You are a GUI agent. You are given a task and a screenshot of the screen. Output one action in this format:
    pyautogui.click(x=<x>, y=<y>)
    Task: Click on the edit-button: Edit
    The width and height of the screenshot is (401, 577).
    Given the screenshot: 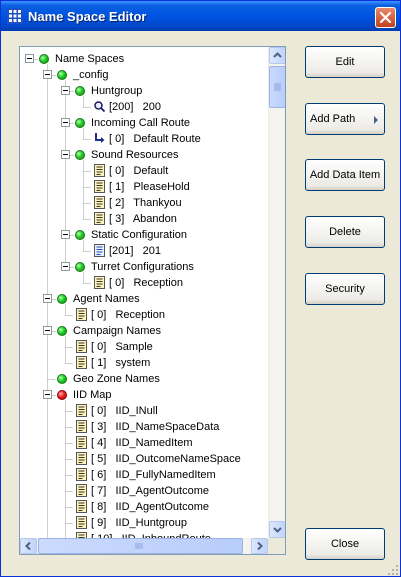 What is the action you would take?
    pyautogui.click(x=345, y=62)
    